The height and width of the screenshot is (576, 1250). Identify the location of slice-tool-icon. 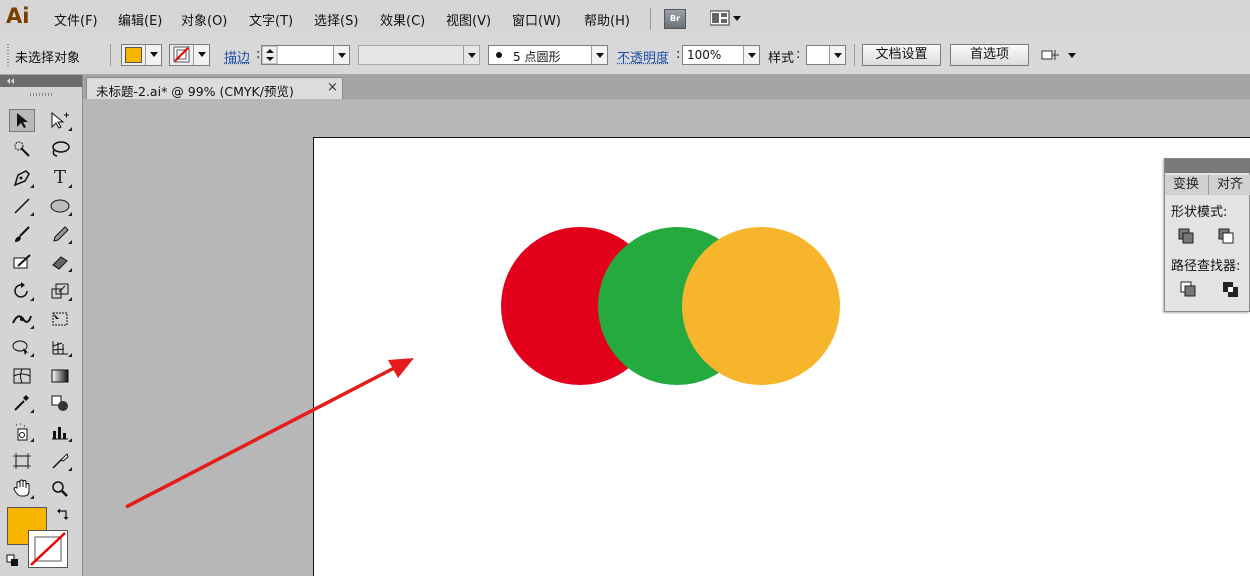
(60, 460).